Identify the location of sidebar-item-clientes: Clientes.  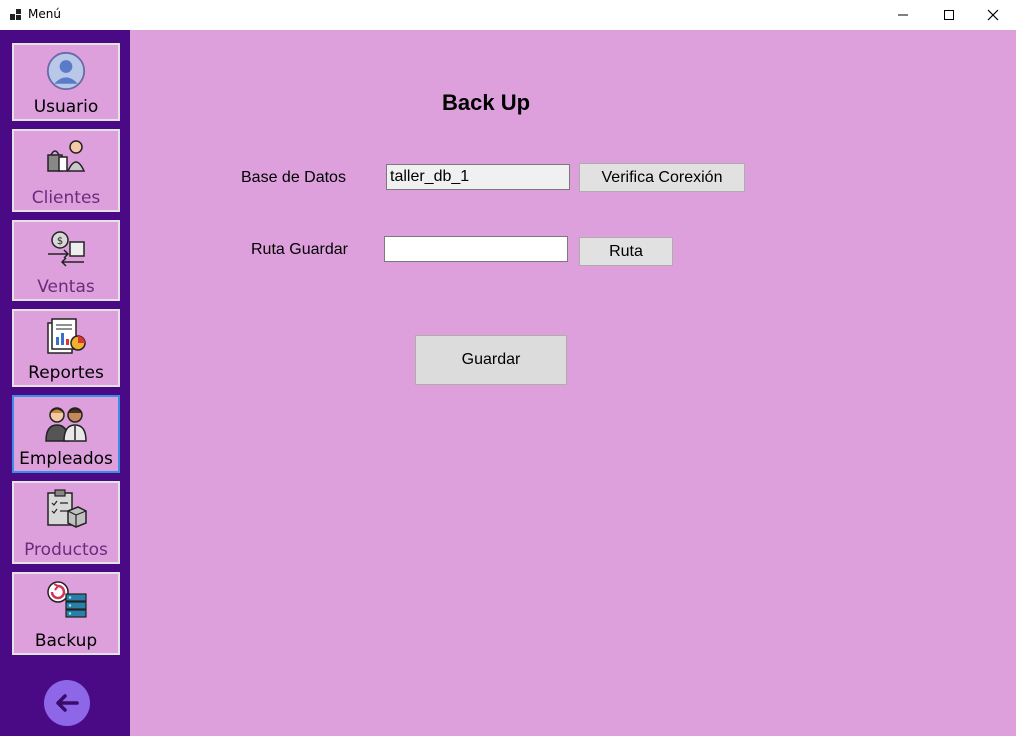
(66, 170).